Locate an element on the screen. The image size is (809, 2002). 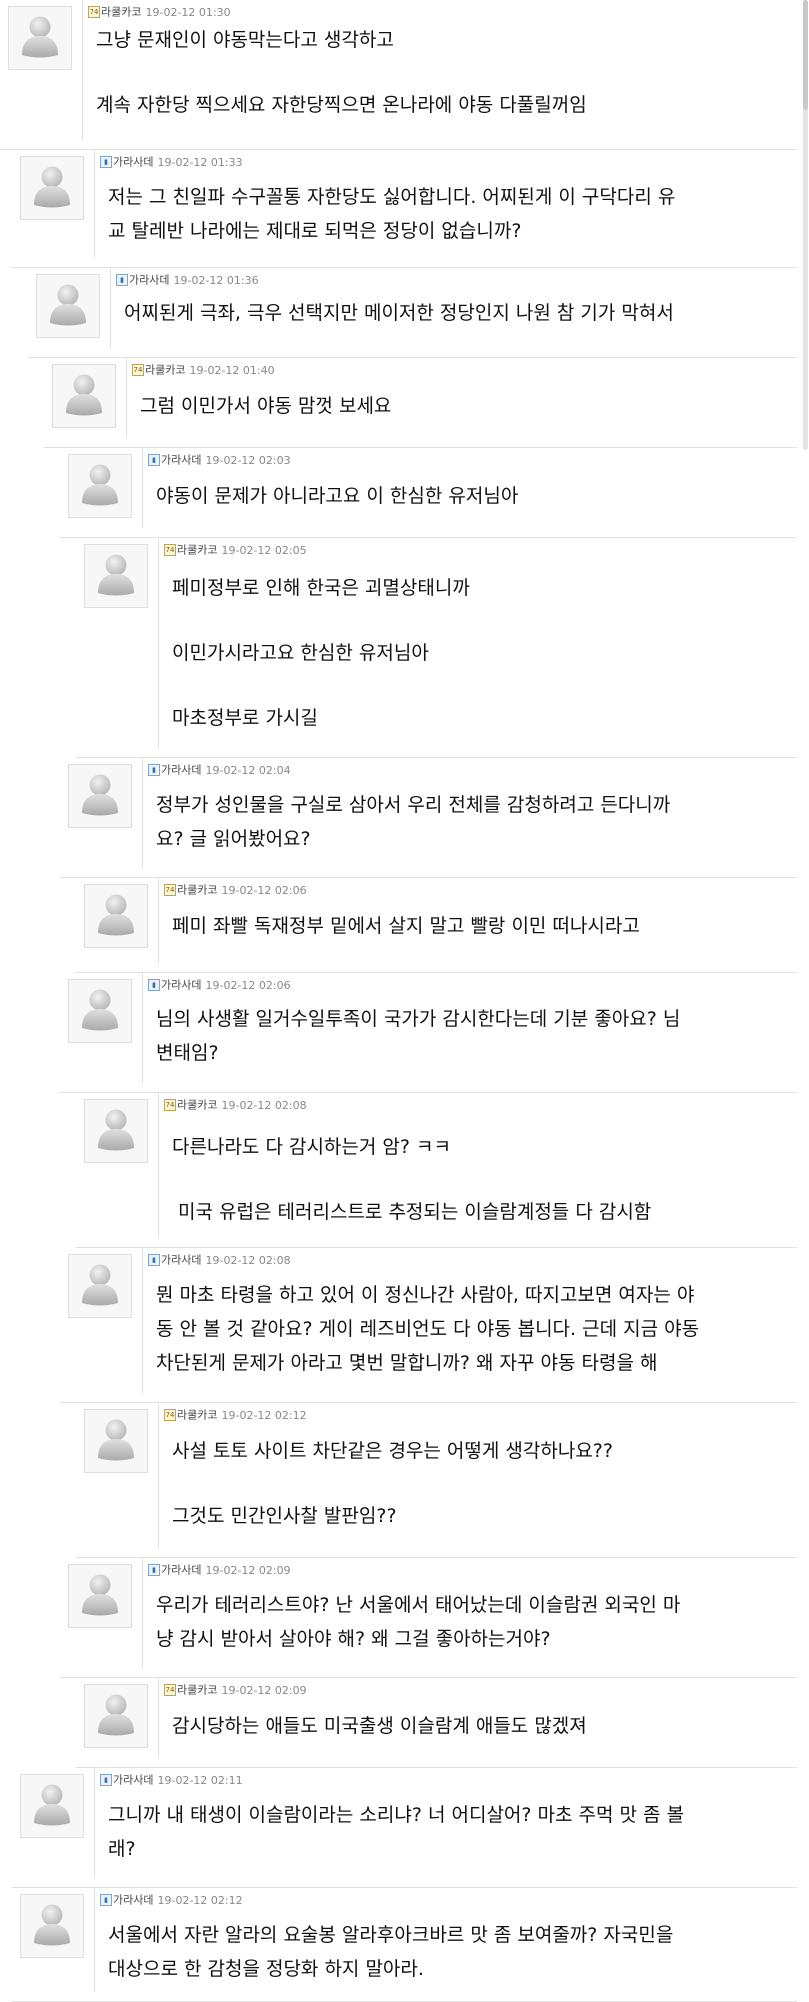
comment-text-line: 그냥 문재인이 야동막는다고 생각하고 is located at coordinates (245, 40).